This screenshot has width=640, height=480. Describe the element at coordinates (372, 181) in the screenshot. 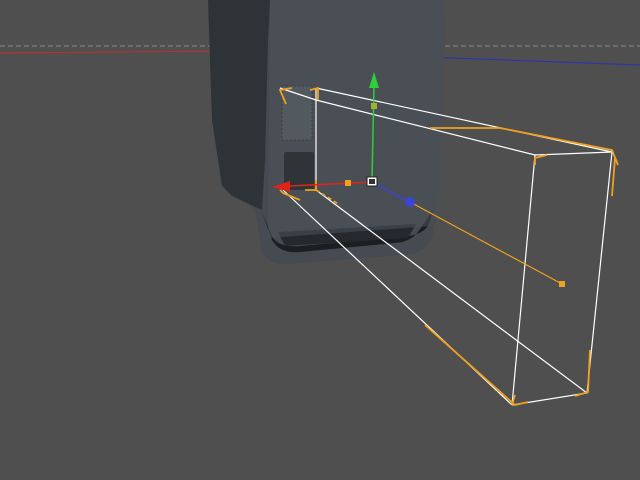

I see `gizmo-center-inner` at that location.